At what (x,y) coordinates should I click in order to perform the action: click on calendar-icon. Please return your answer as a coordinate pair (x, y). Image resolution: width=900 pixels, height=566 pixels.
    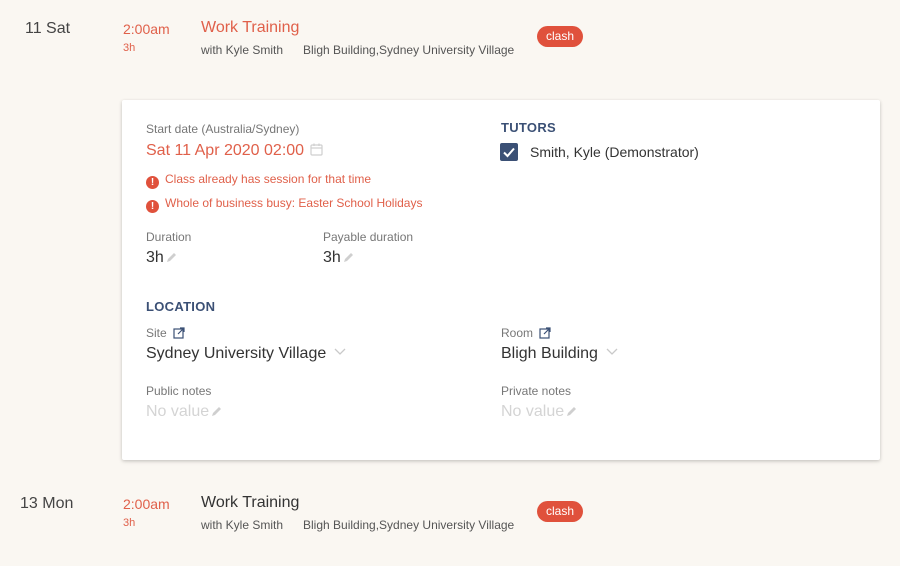
    Looking at the image, I should click on (316, 149).